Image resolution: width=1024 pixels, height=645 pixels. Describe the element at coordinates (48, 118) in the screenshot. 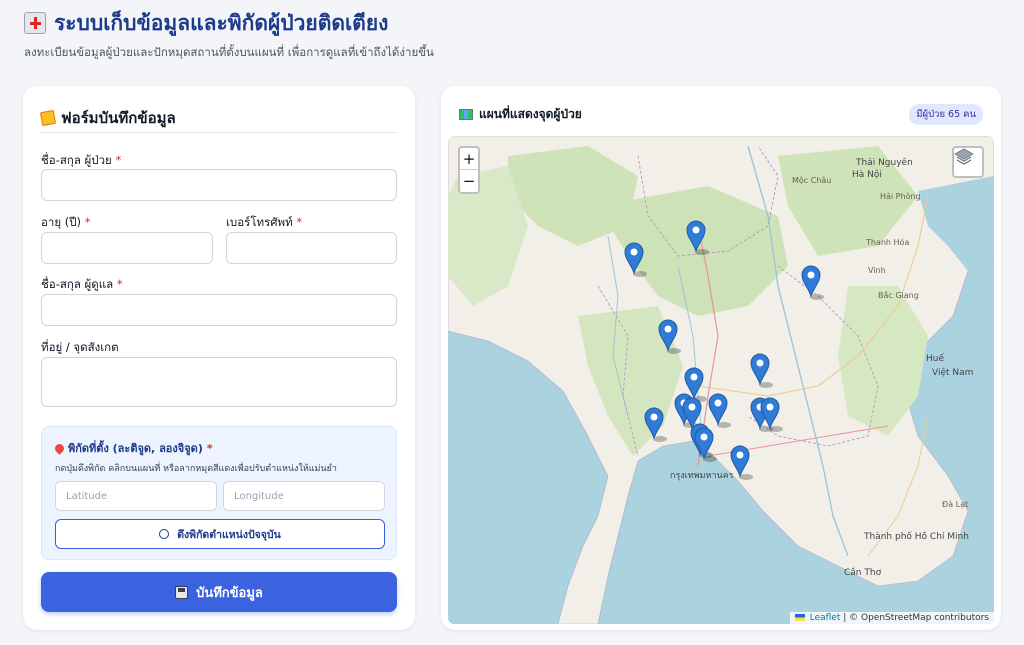

I see `memo-icon` at that location.